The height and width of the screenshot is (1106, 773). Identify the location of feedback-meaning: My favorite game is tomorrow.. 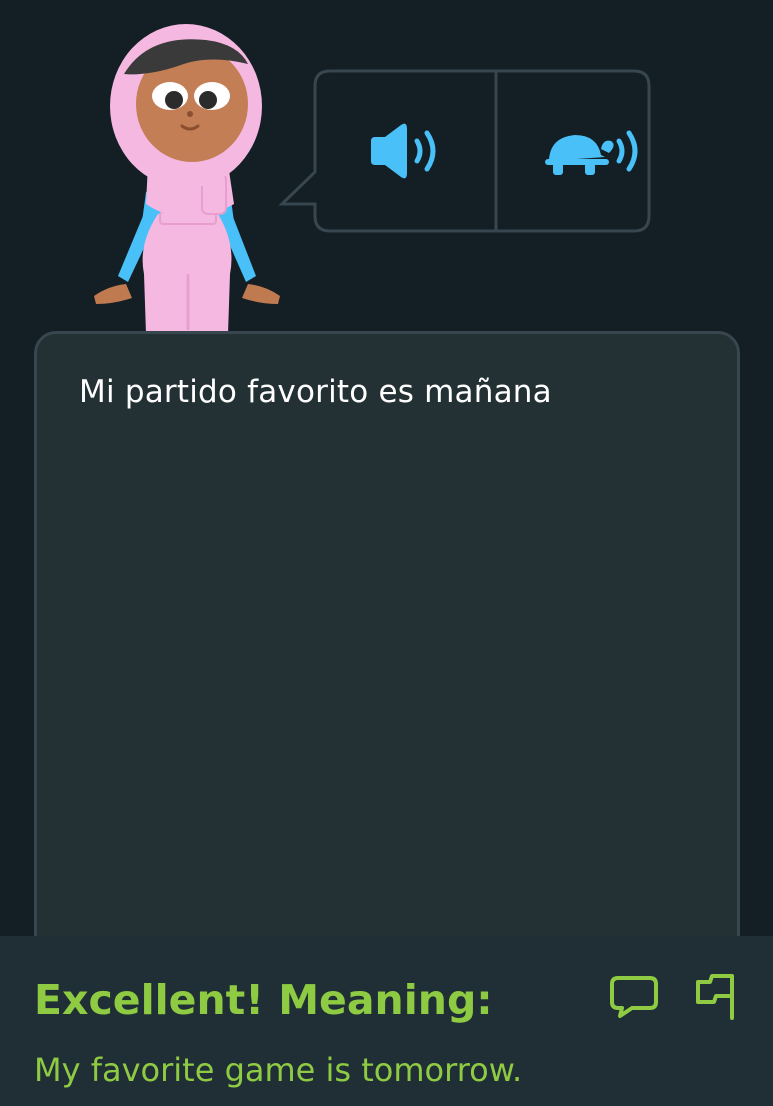
(278, 1070).